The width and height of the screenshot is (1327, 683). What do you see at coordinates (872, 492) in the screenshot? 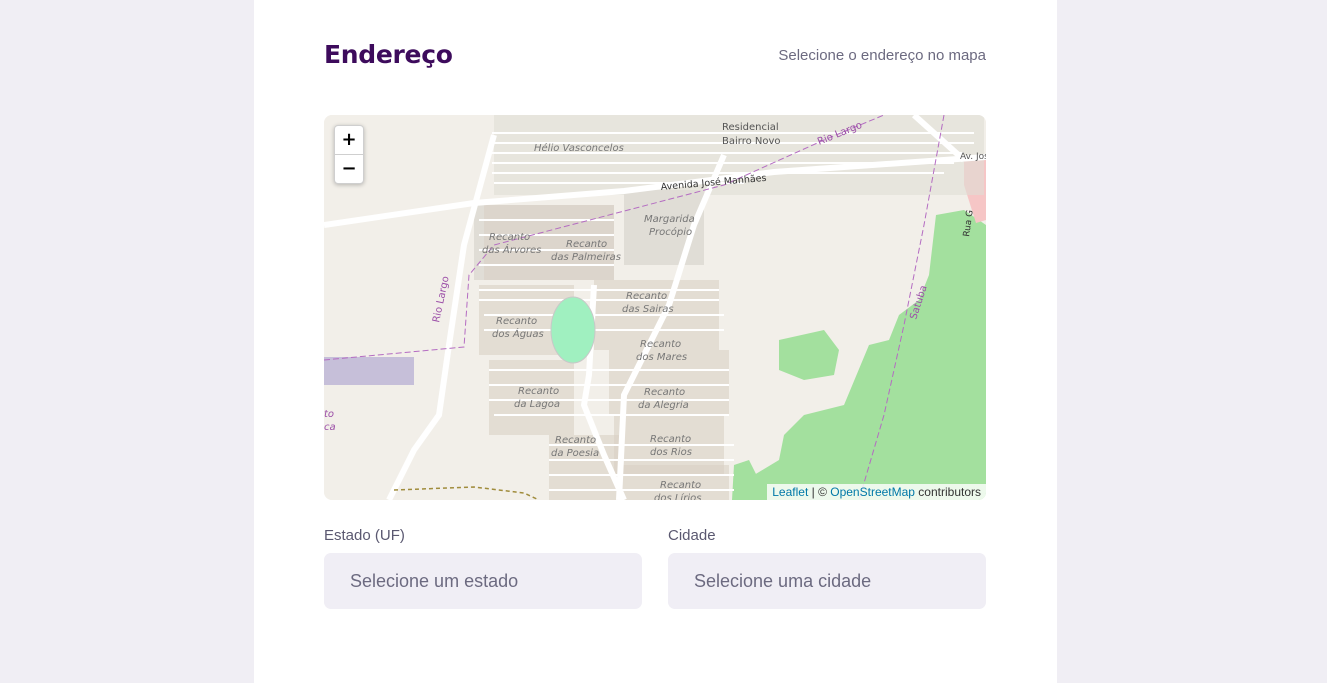
I see `osm-link: OpenStreetMap` at bounding box center [872, 492].